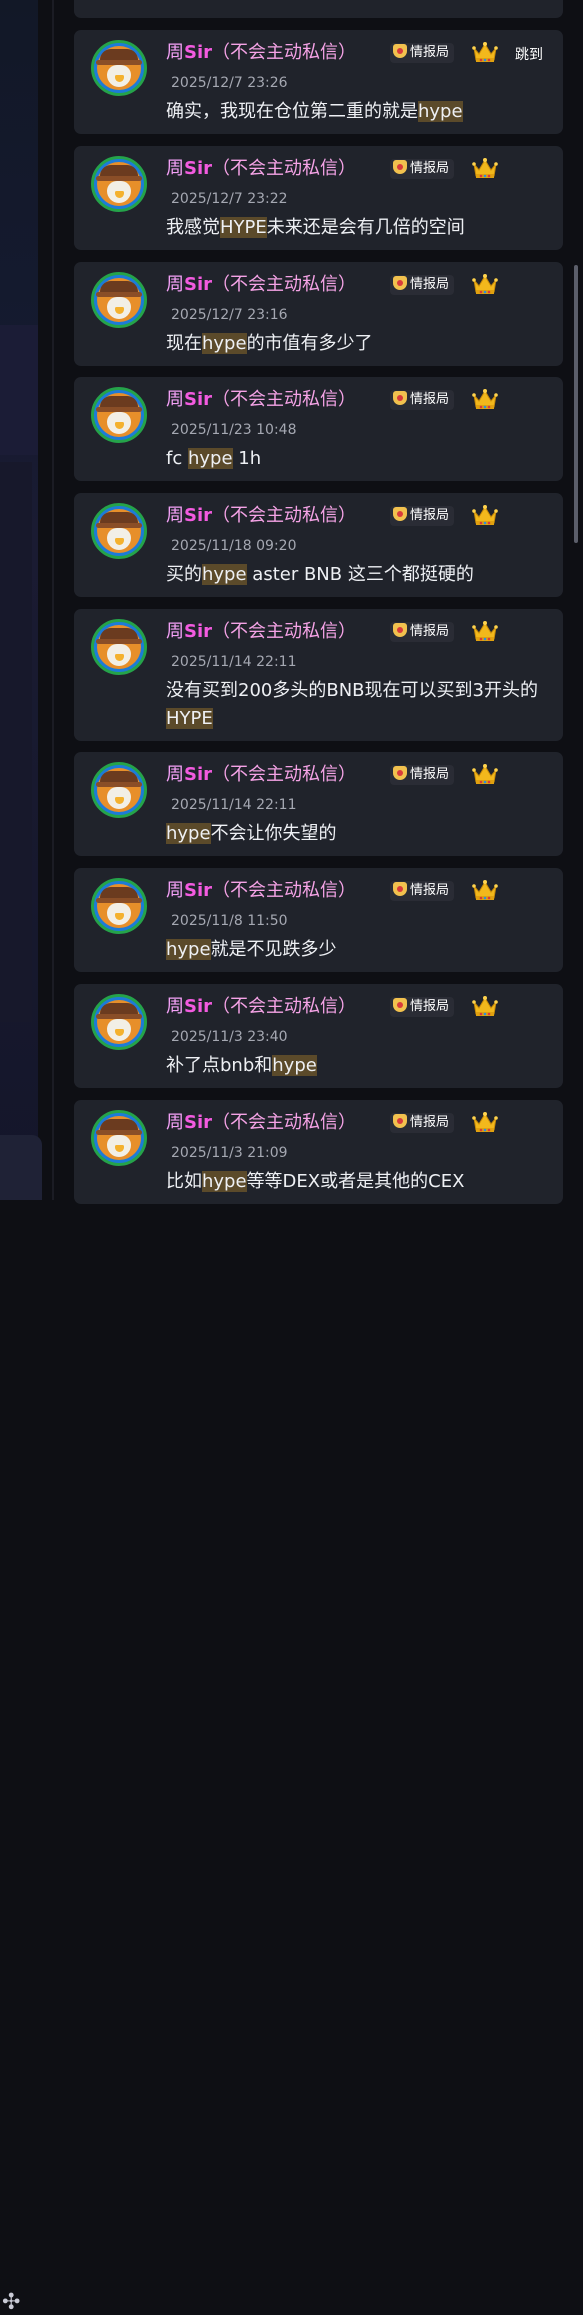  Describe the element at coordinates (365, 227) in the screenshot. I see `message-text-segment: 未来还是会有几倍的空间` at that location.